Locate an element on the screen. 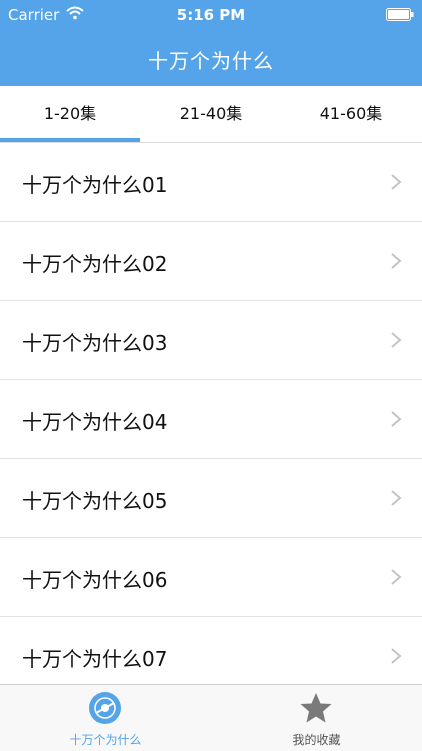  page-title: 十万个为什么 is located at coordinates (211, 61).